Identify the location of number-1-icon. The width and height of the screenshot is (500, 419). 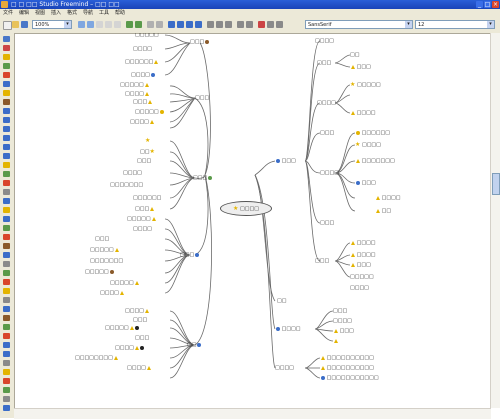
(6, 111).